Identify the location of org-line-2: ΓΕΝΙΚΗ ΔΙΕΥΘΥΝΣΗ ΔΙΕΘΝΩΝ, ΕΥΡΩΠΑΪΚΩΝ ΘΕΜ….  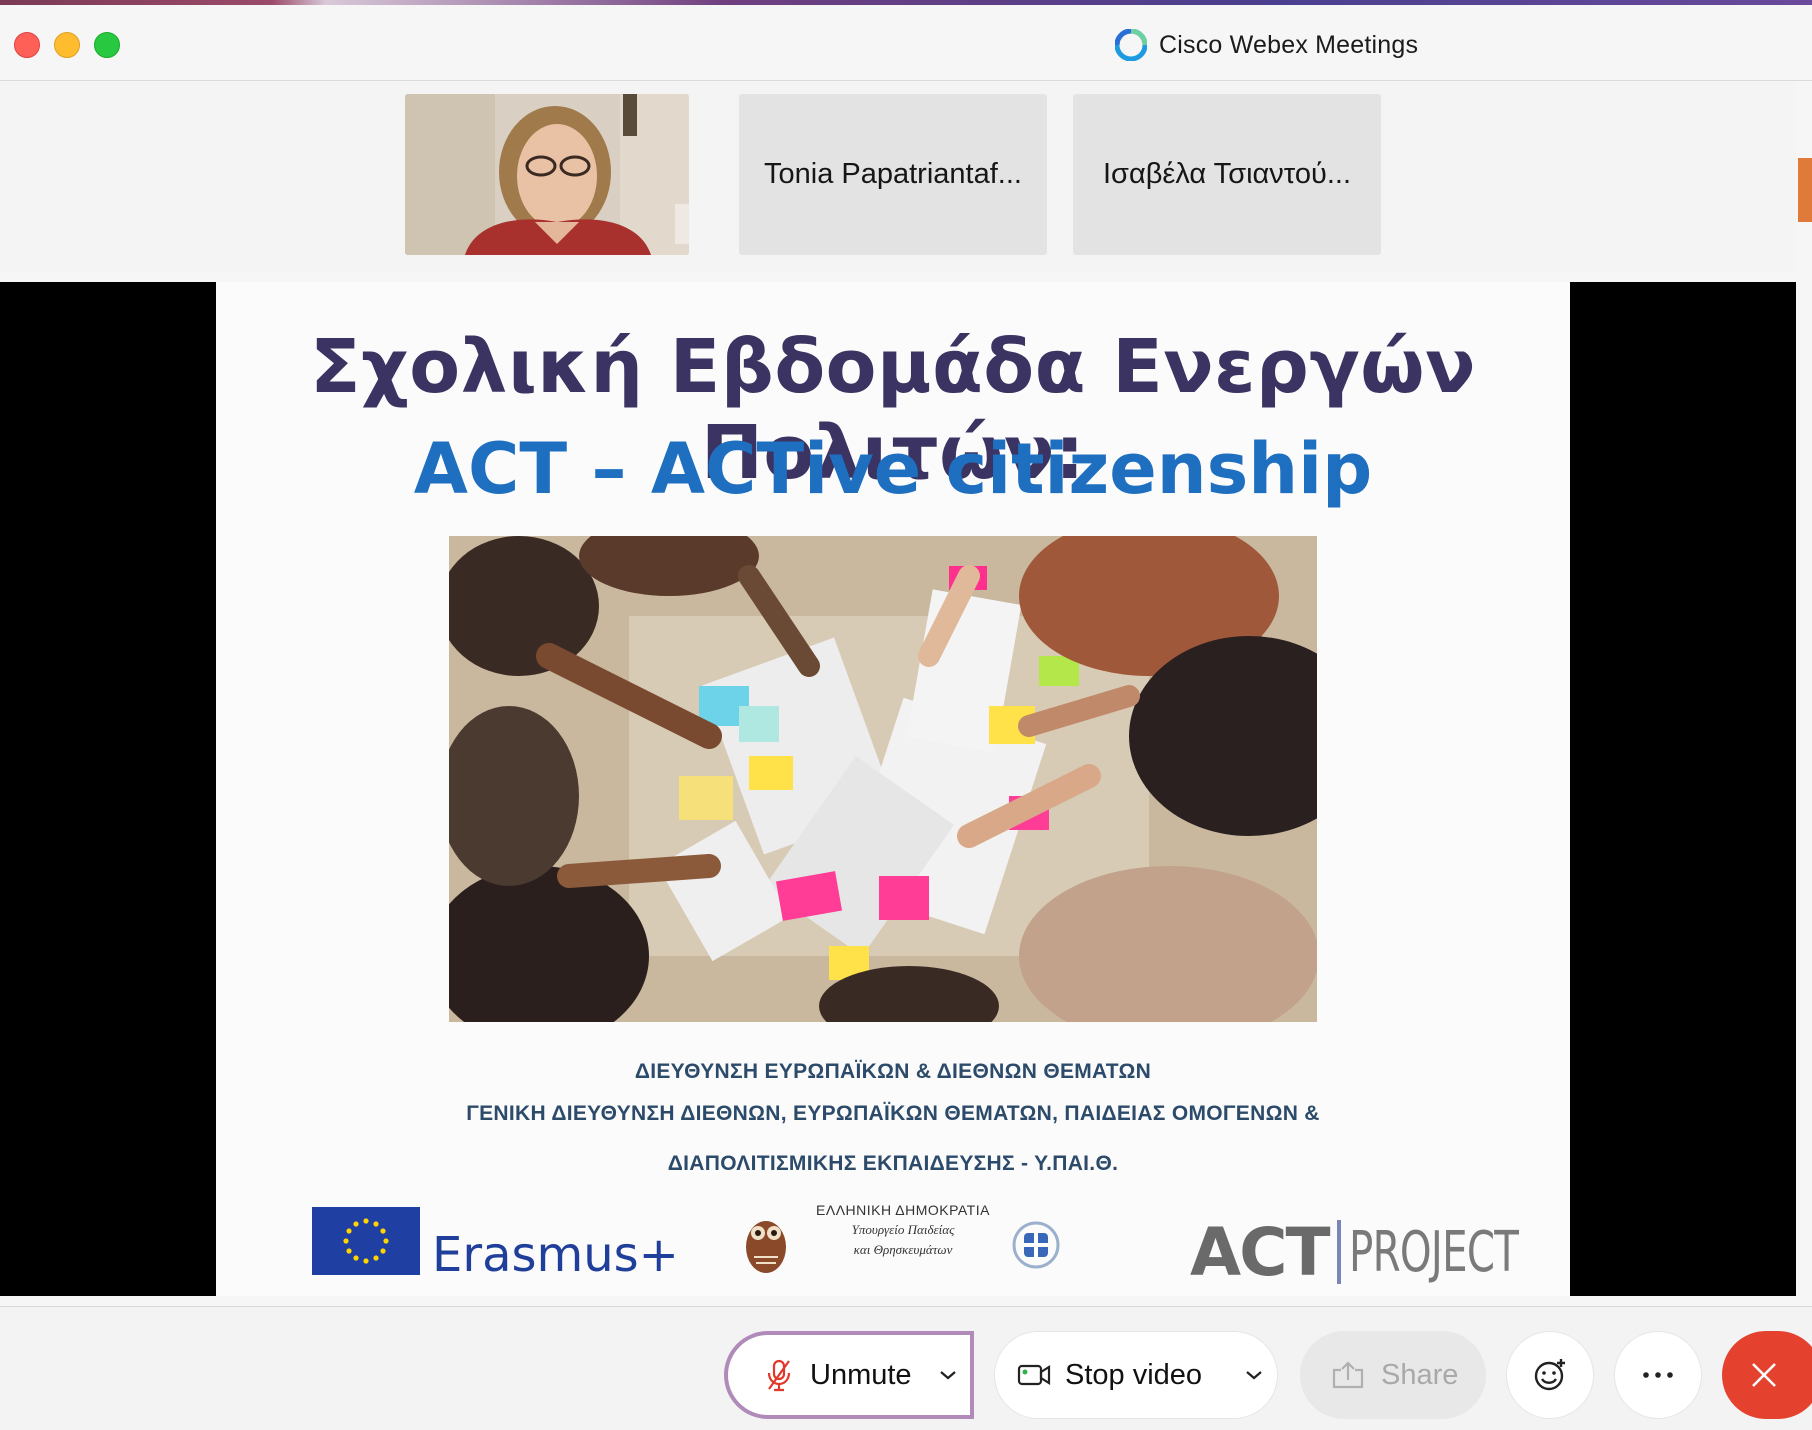
(893, 1113).